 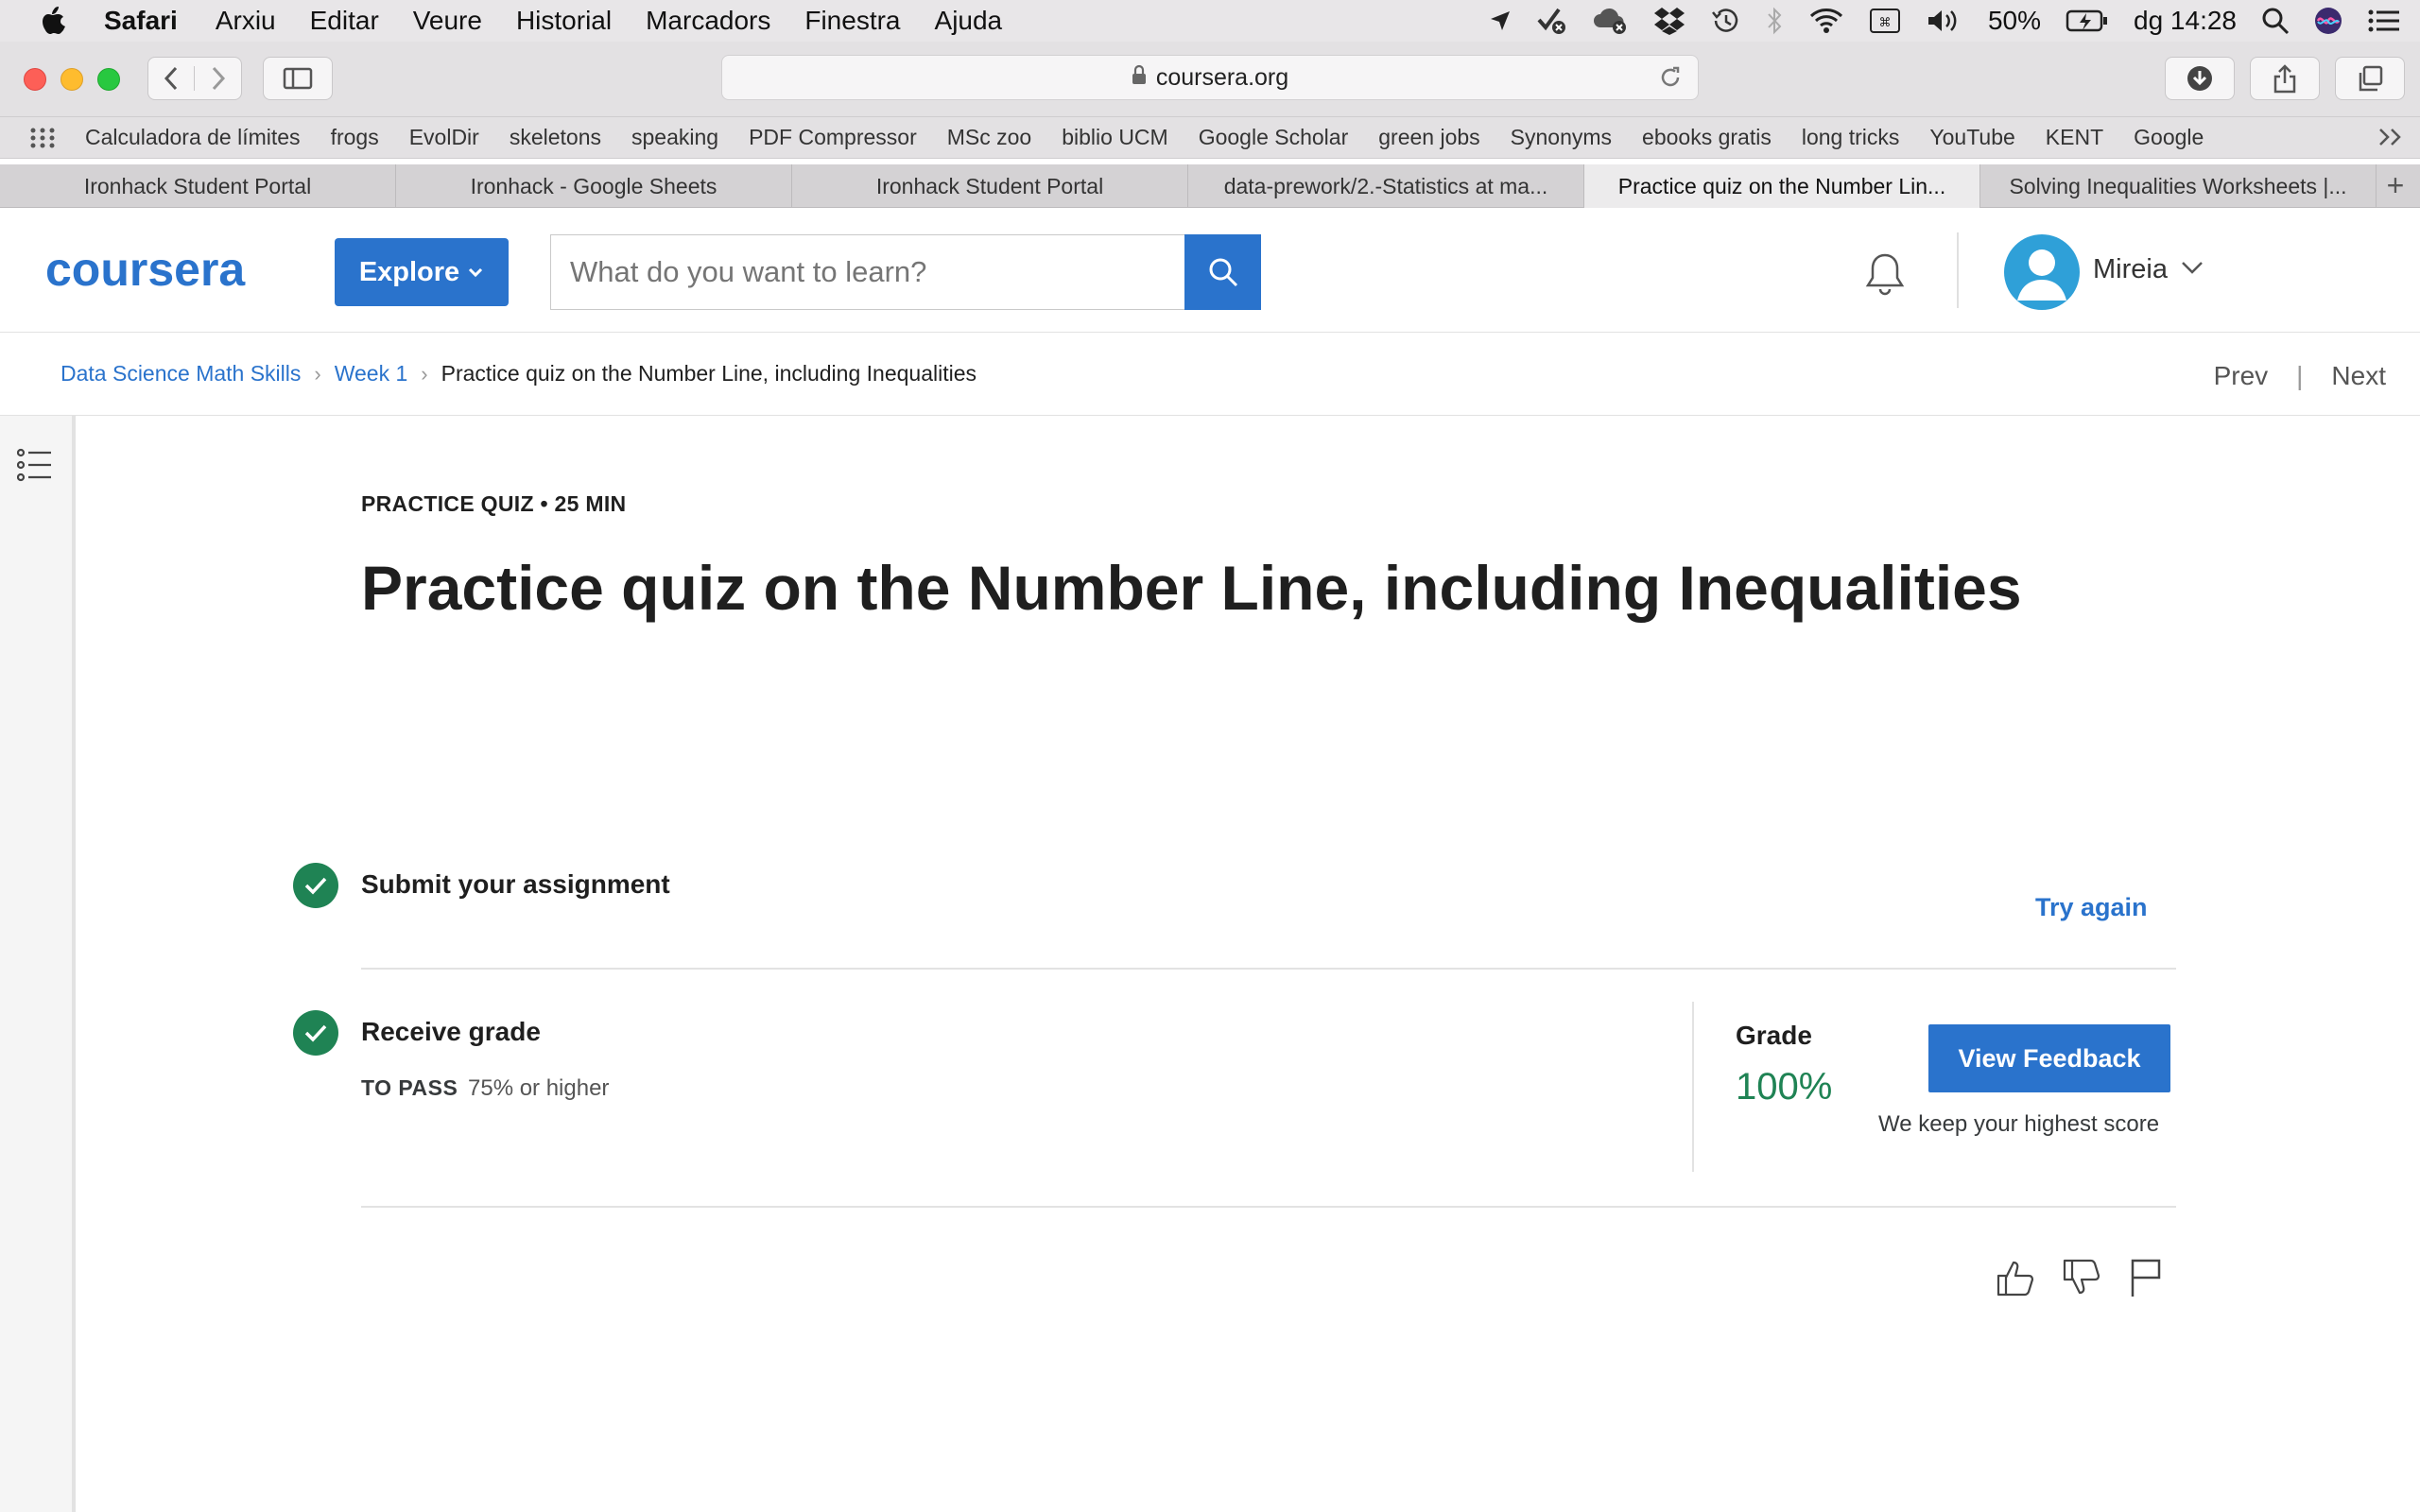 I want to click on bluetooth-icon, so click(x=1774, y=21).